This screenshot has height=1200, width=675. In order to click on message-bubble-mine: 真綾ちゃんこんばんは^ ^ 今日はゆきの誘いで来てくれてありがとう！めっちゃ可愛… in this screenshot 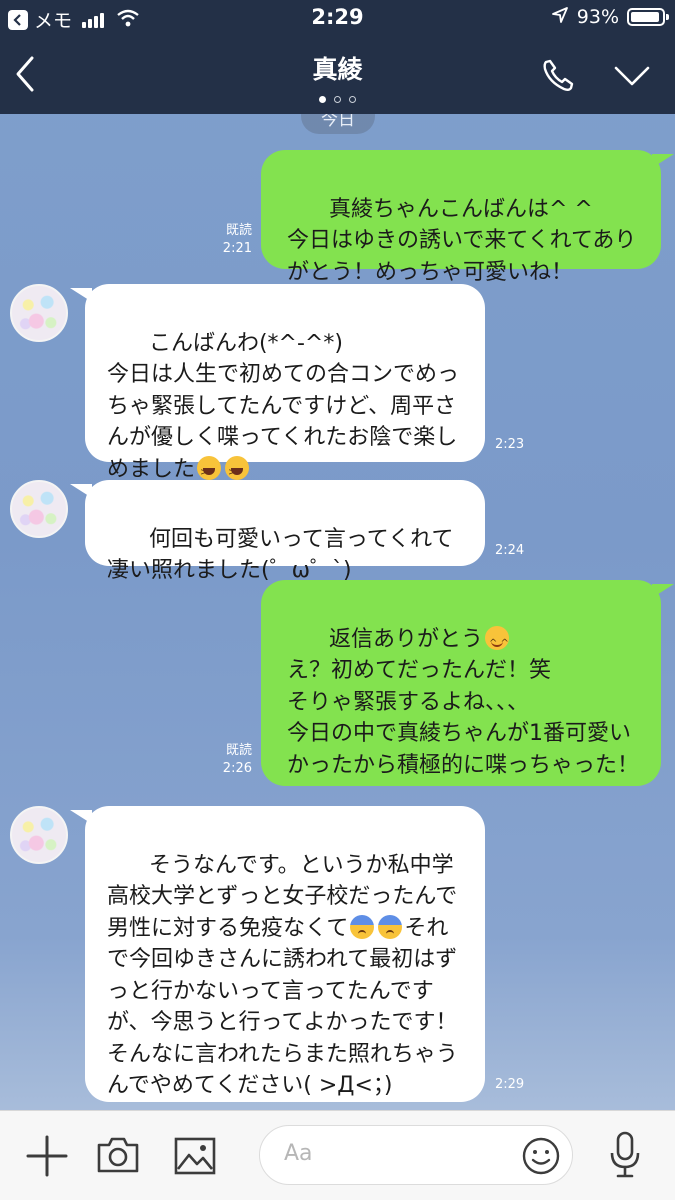, I will do `click(461, 217)`.